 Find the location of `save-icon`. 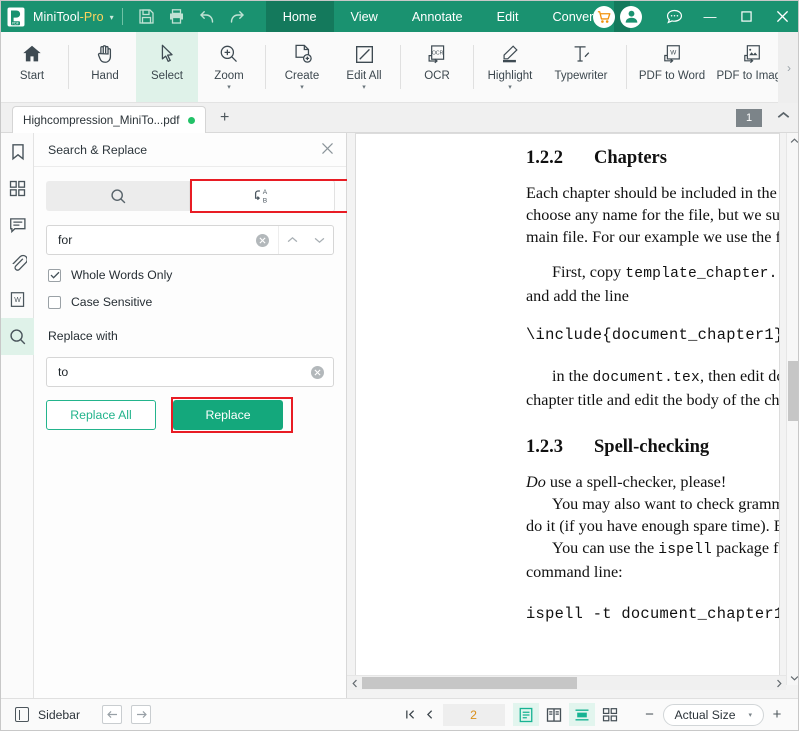

save-icon is located at coordinates (147, 16).